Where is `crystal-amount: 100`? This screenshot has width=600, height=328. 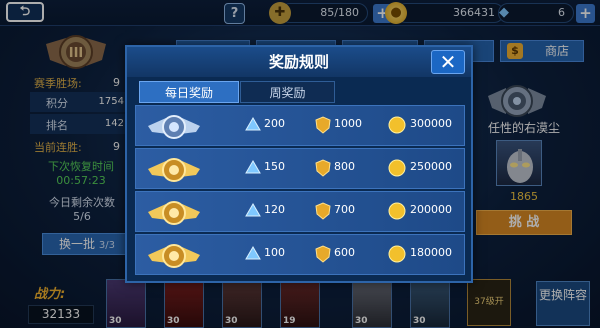
crystal-amount: 100 is located at coordinates (274, 252).